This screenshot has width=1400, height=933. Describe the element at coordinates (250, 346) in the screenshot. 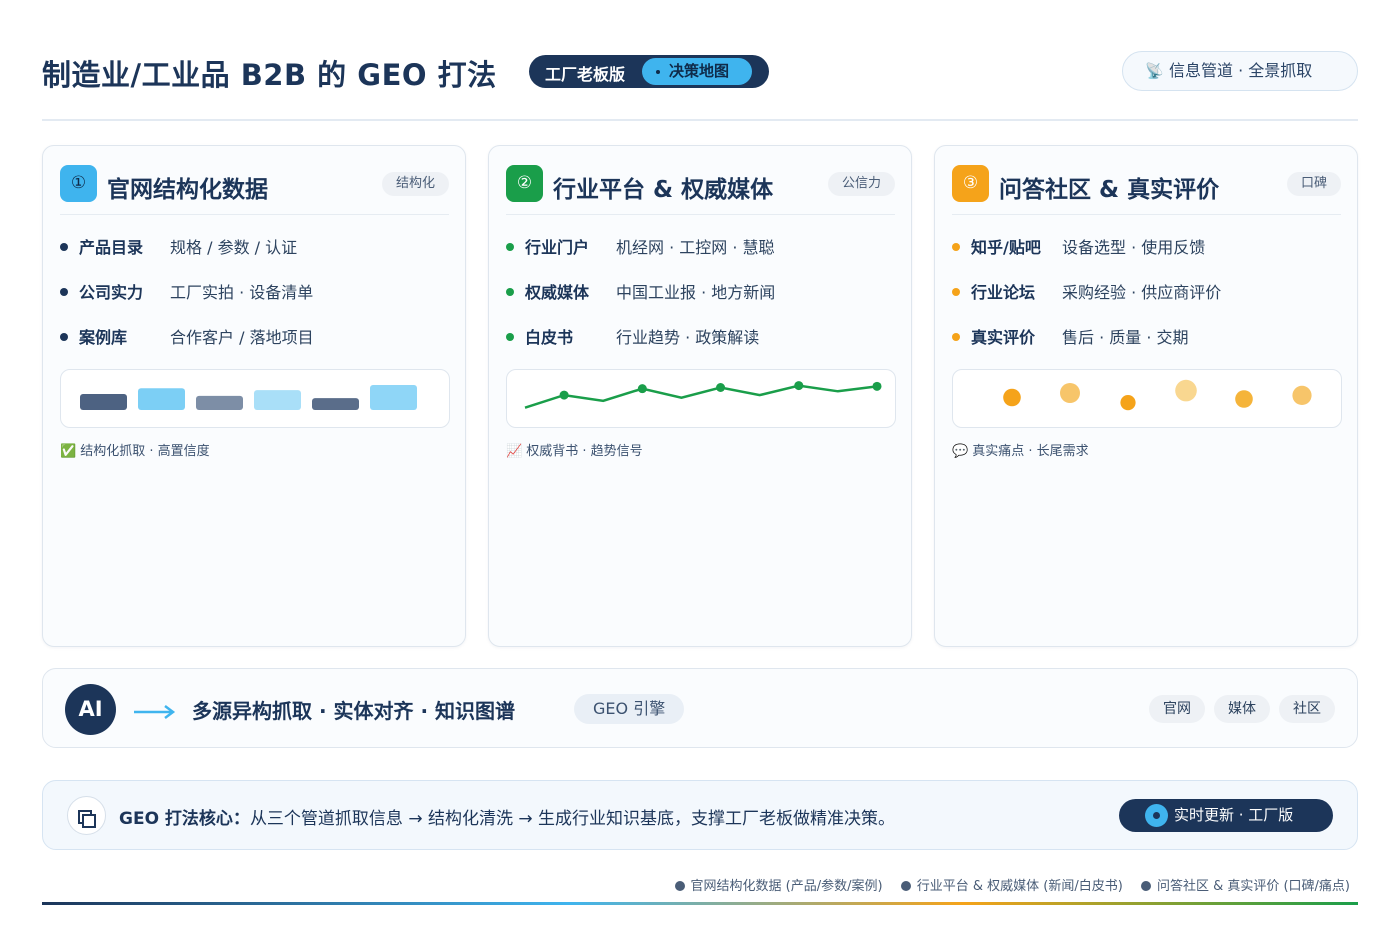

I see `list-item: 案例库 合作客户 / 落地项目` at that location.